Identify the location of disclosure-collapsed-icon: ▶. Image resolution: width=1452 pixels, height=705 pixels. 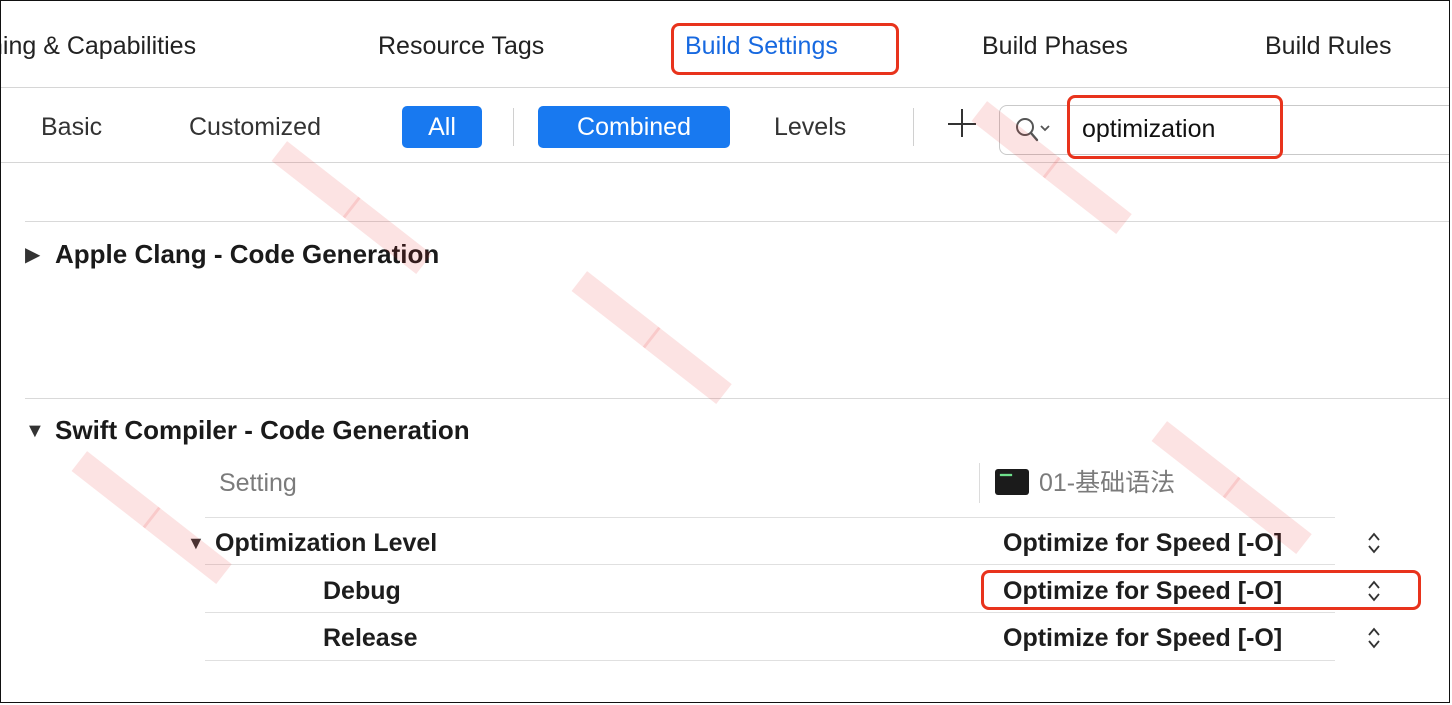
(40, 255).